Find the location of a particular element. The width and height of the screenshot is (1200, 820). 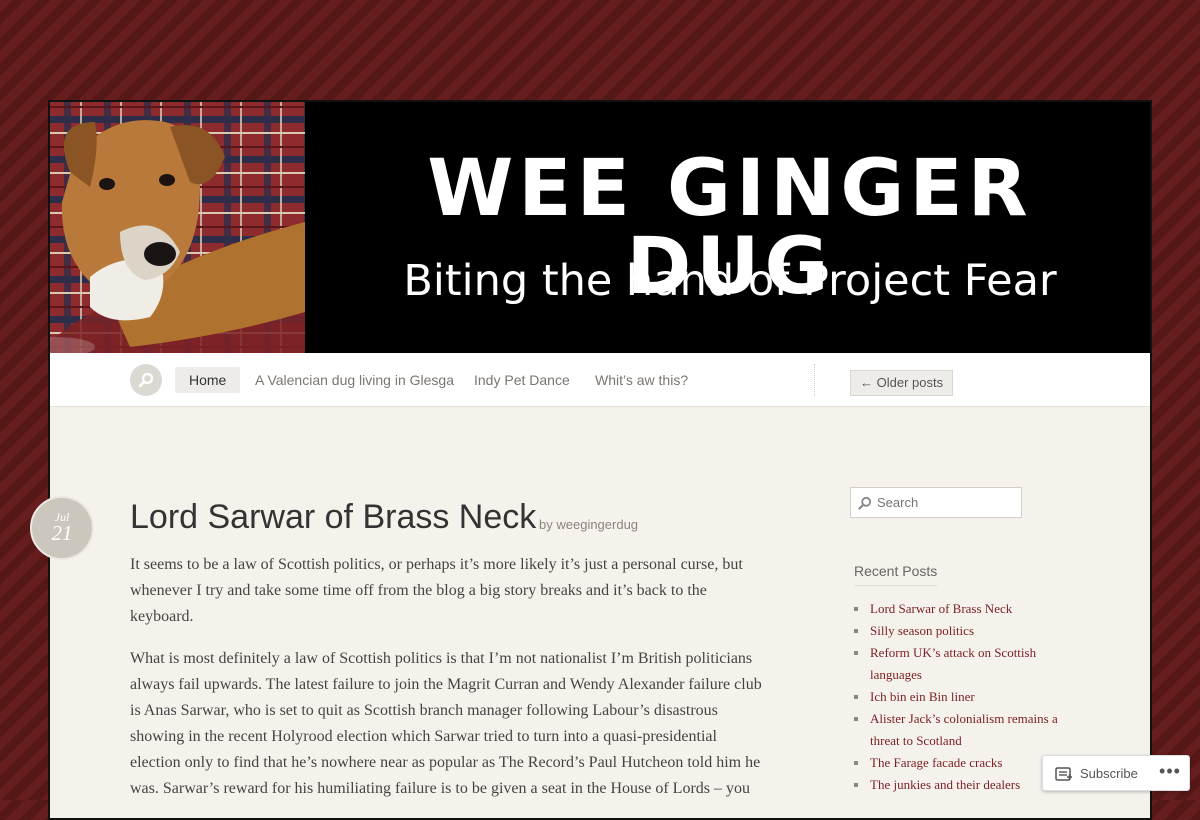

recent-post-link: The junkies and their dealers is located at coordinates (964, 785).